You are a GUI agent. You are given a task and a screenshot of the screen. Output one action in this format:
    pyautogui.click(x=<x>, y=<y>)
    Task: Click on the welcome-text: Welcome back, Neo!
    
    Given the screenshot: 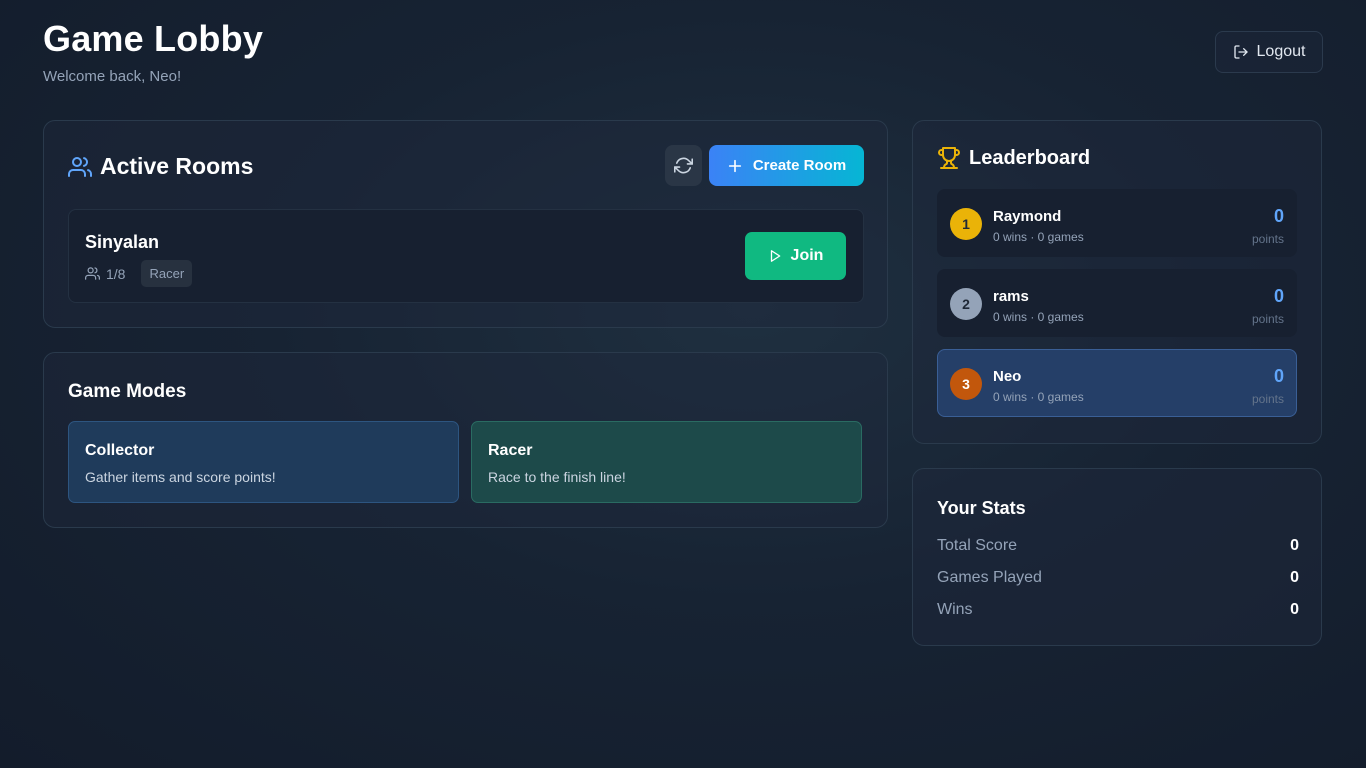 What is the action you would take?
    pyautogui.click(x=112, y=76)
    